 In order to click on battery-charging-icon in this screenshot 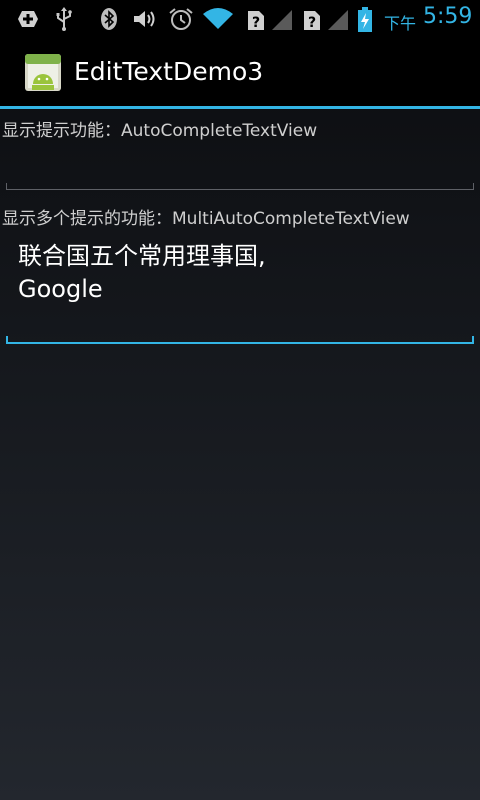, I will do `click(365, 19)`.